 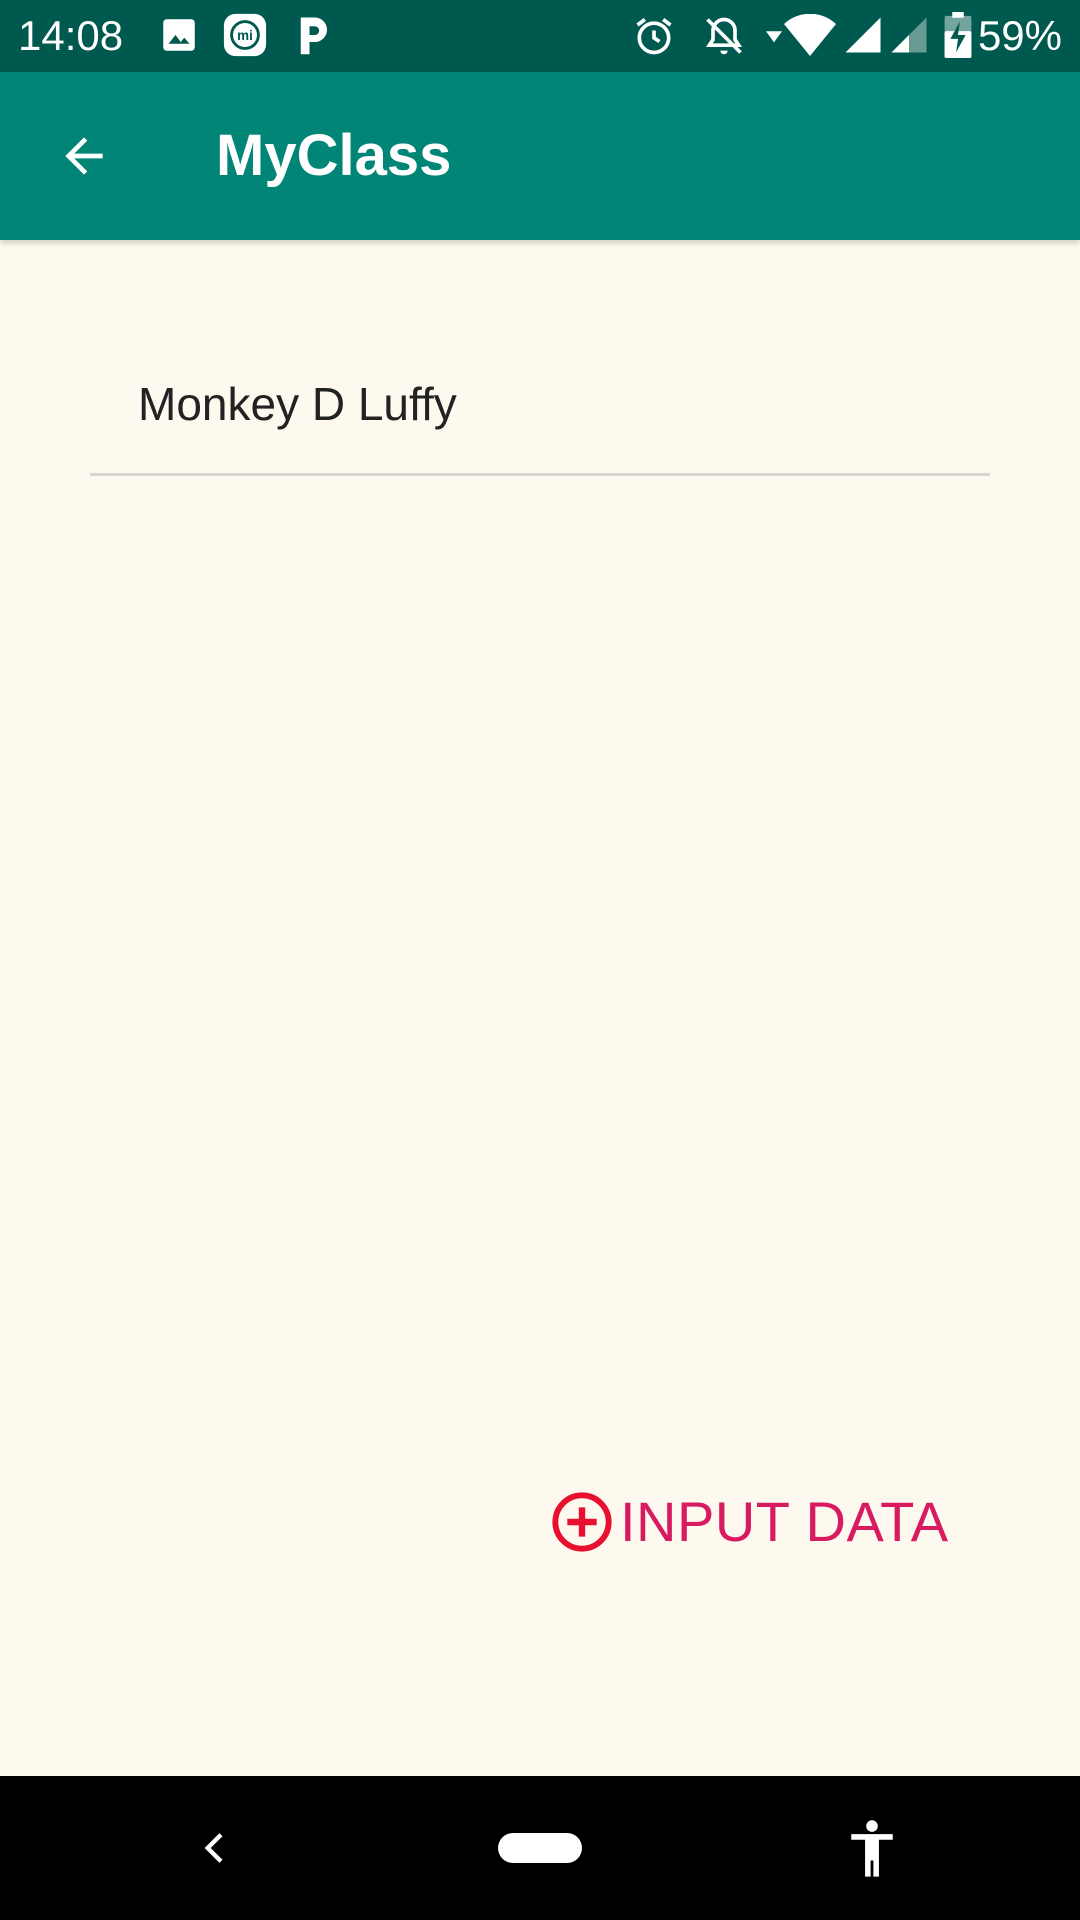 I want to click on signal-weak-icon, so click(x=909, y=35).